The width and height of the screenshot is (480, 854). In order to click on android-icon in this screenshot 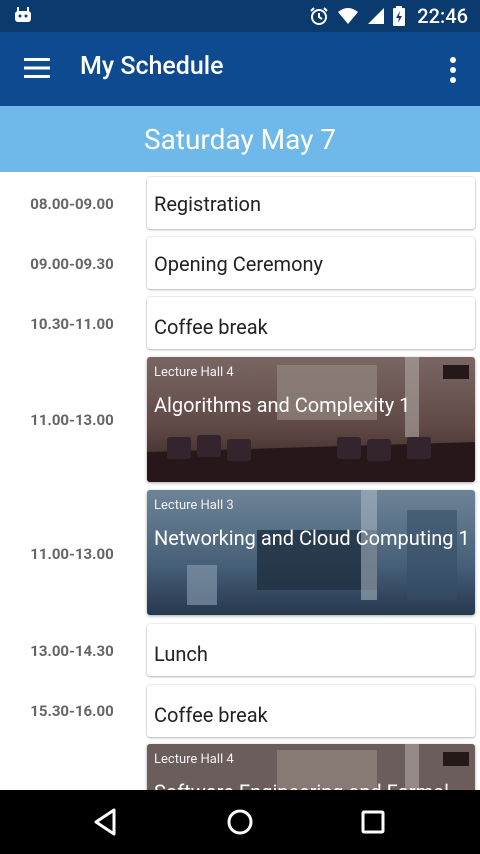, I will do `click(23, 14)`.